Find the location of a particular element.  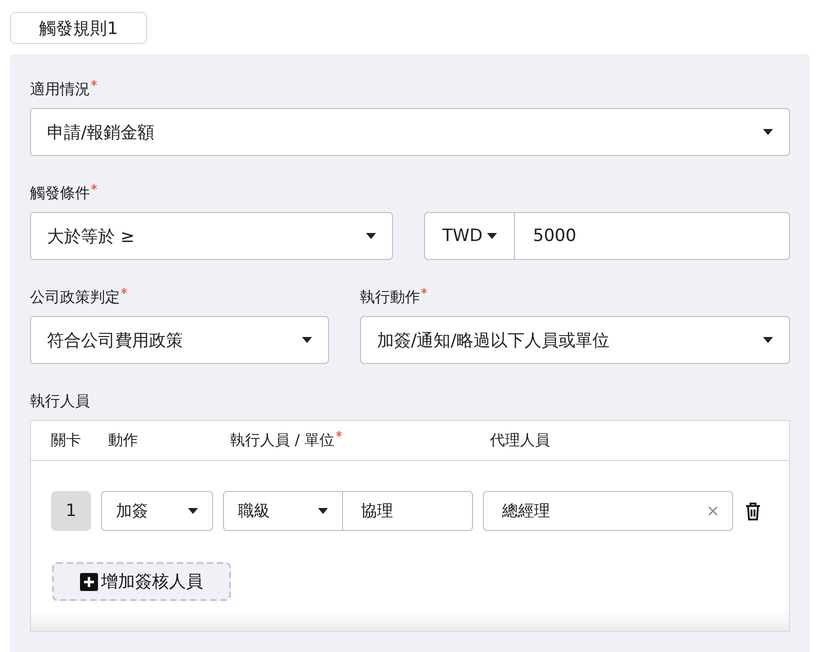

column-header: 關卡 is located at coordinates (66, 440).